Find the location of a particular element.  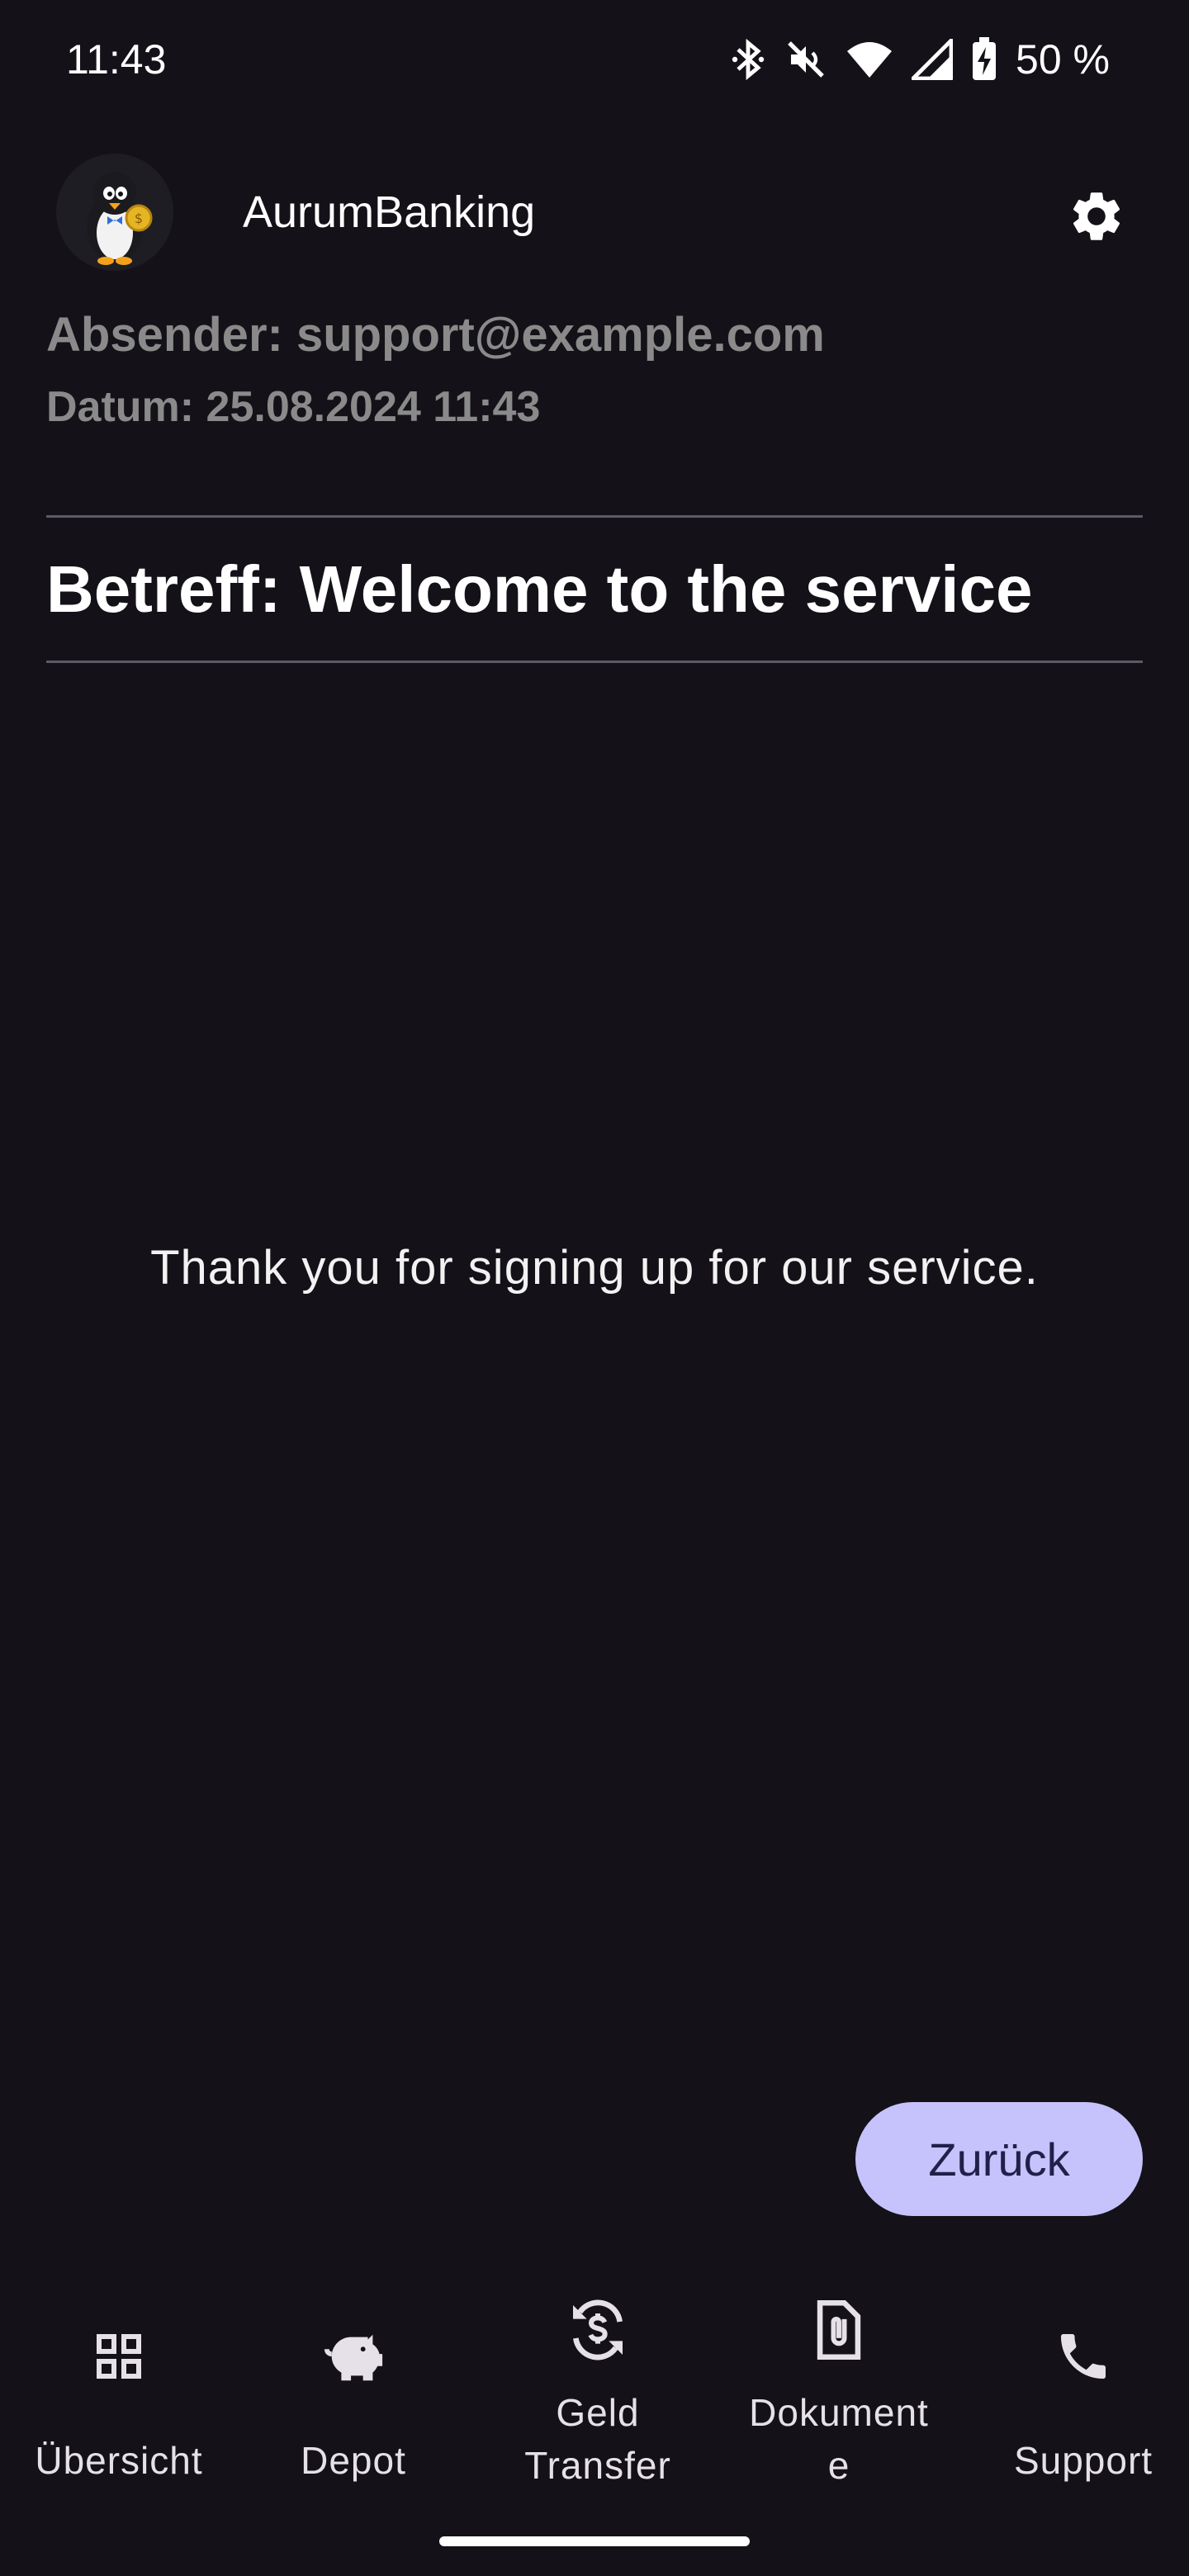

battery-percentage: 50 % is located at coordinates (1063, 59).